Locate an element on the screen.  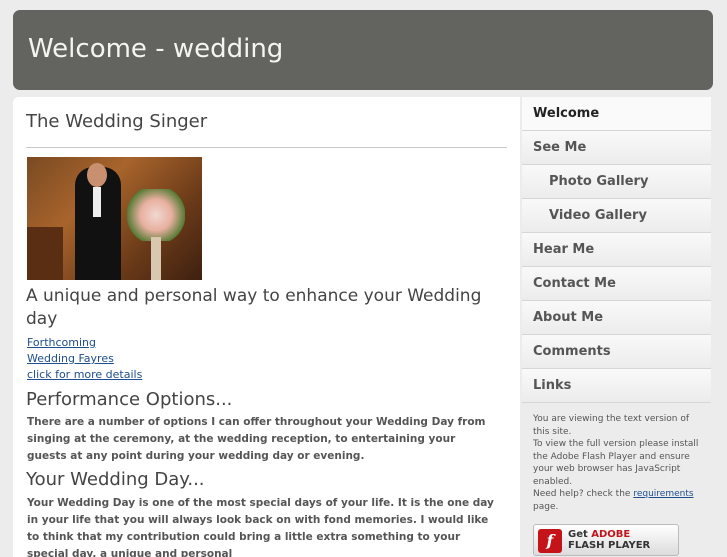
flash-badge-text: Get ADOBE FLASH PLAYER is located at coordinates (609, 540).